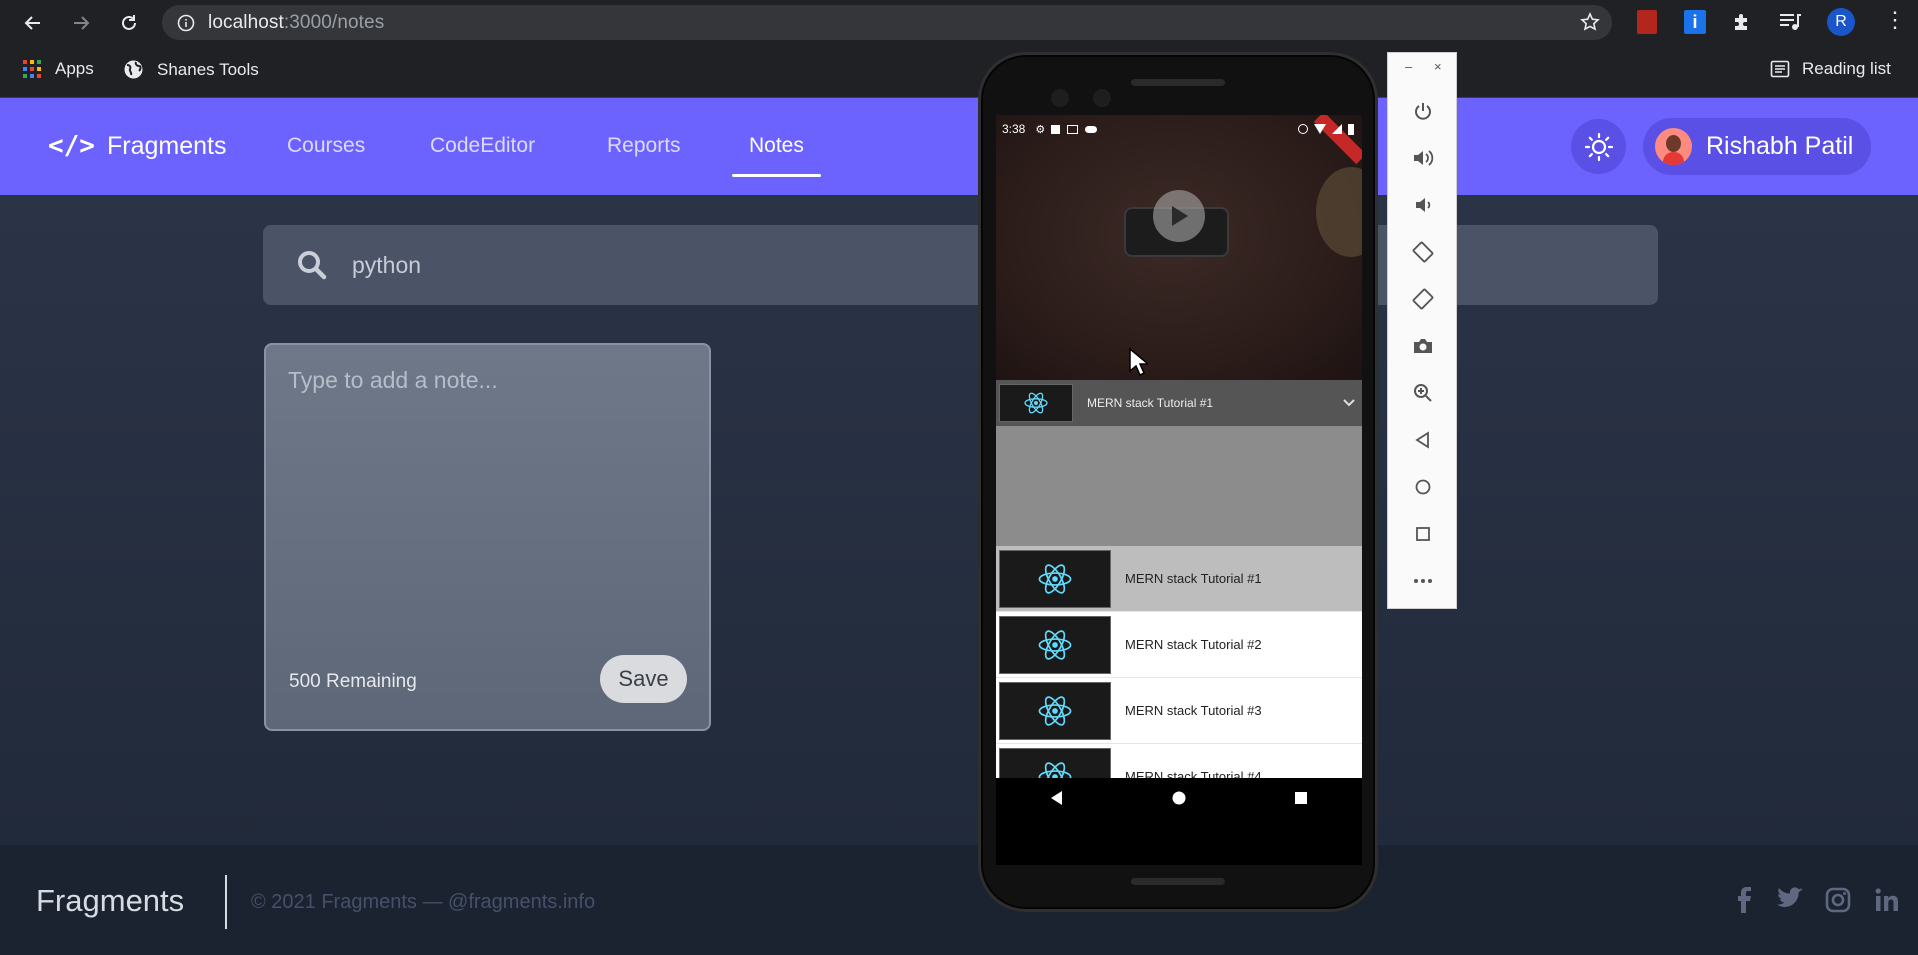  Describe the element at coordinates (326, 146) in the screenshot. I see `nav-courses: Courses` at that location.